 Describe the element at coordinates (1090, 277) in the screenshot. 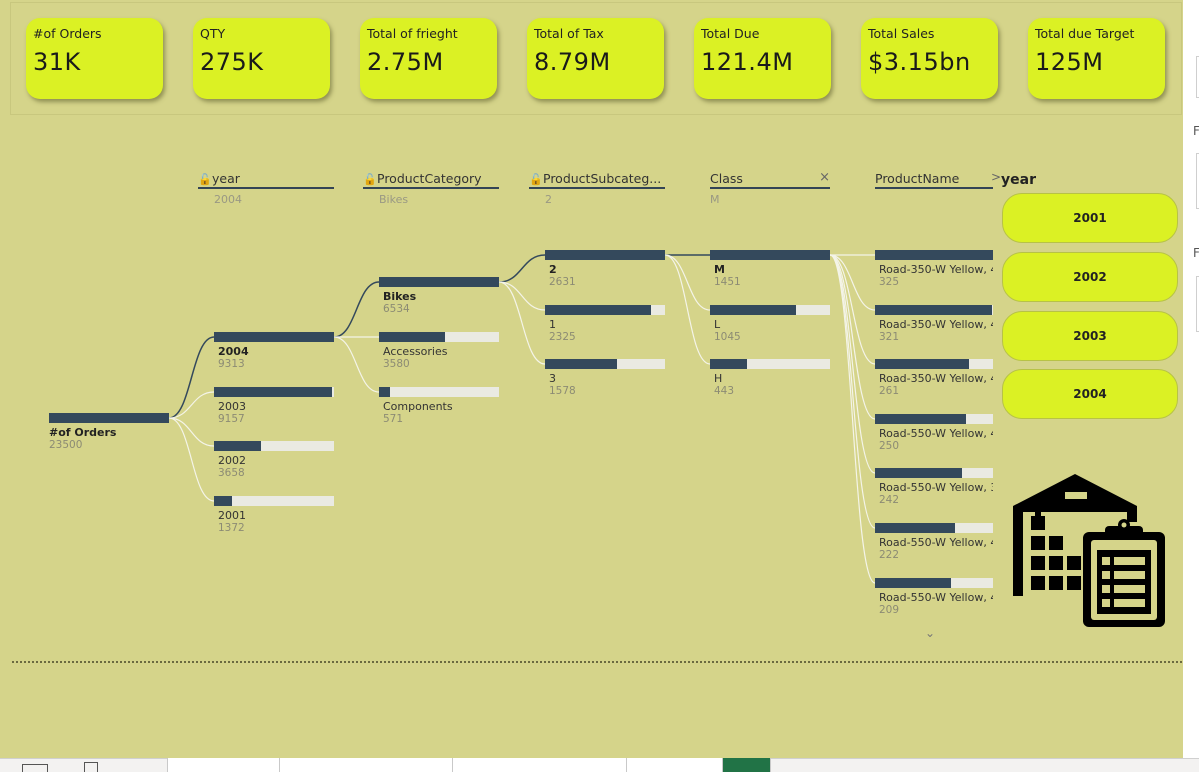

I see `slicer-option-2002: 2002` at that location.